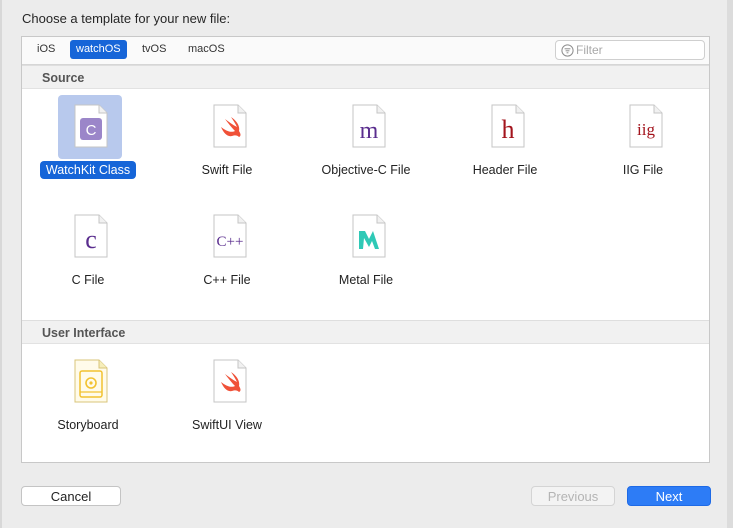 The height and width of the screenshot is (528, 733). I want to click on dialog-prompt: Choose a template for your new file:, so click(126, 18).